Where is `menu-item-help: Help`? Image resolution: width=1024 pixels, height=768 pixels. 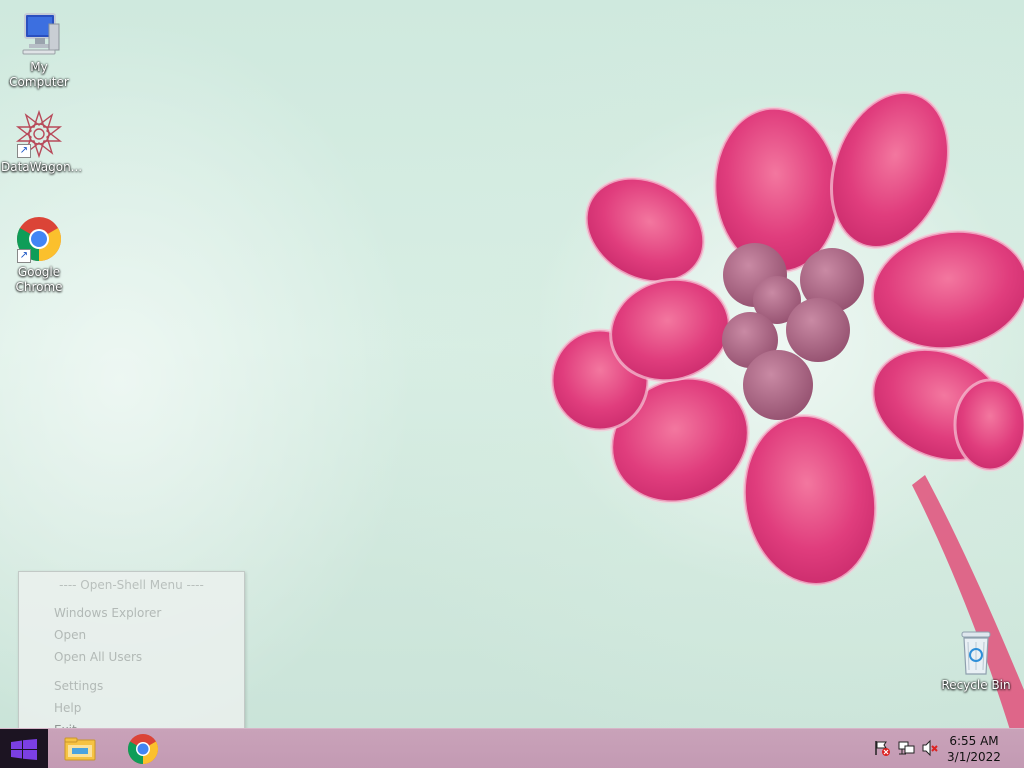
menu-item-help: Help is located at coordinates (67, 708).